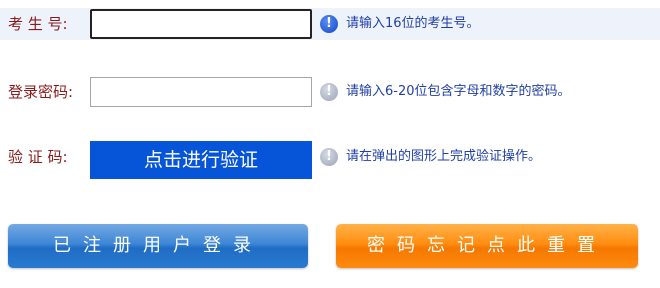  I want to click on exam-id-input, so click(201, 24).